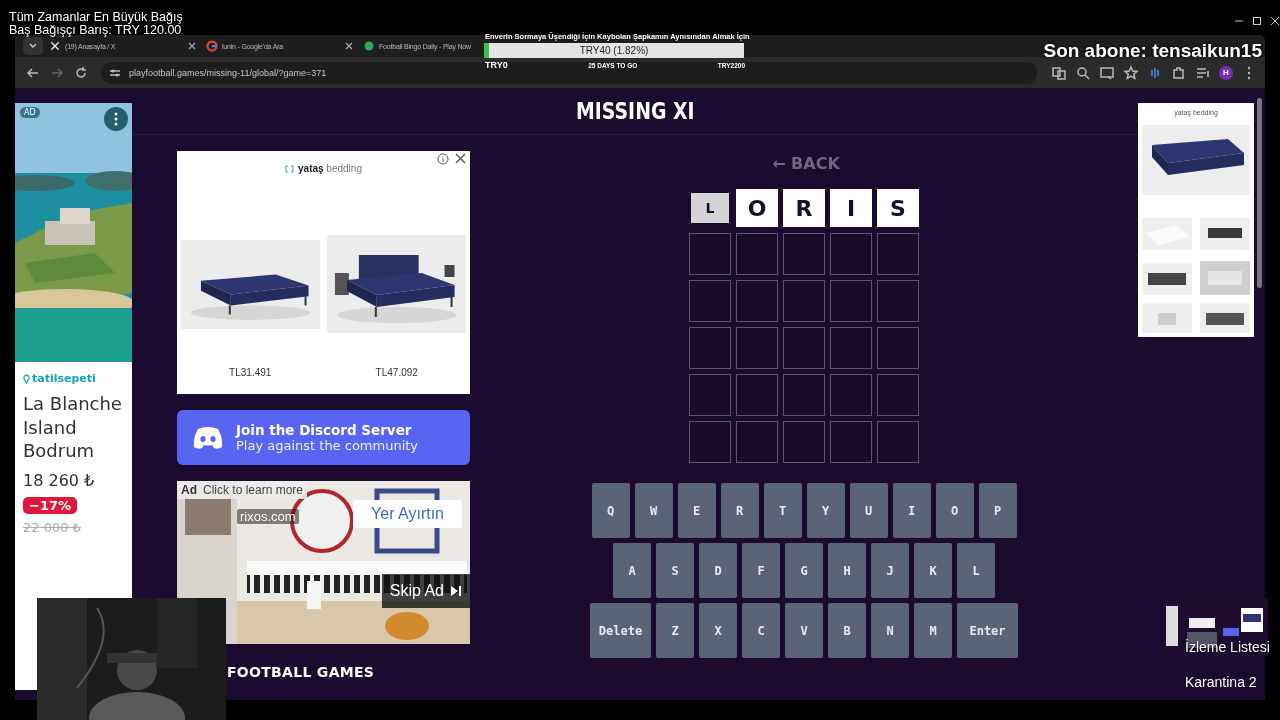 The image size is (1280, 720). I want to click on key: W, so click(653, 510).